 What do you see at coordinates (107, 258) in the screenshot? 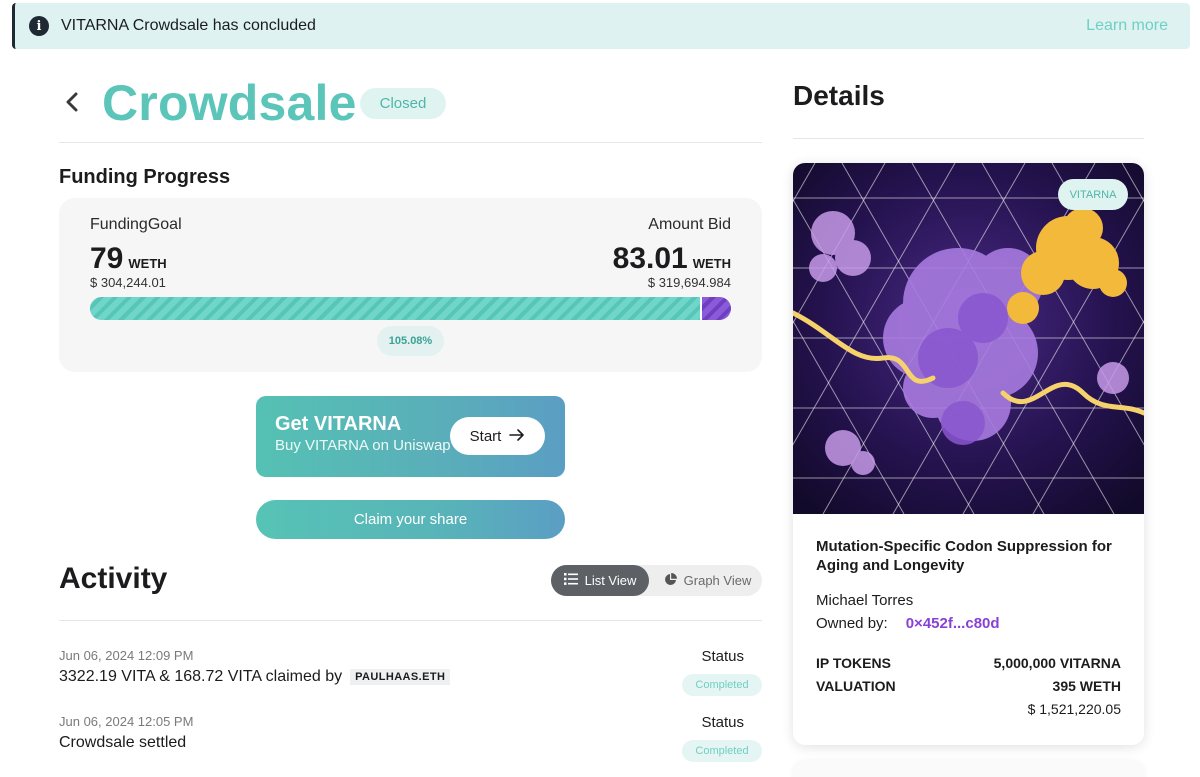
I see `goal-amount: 79` at bounding box center [107, 258].